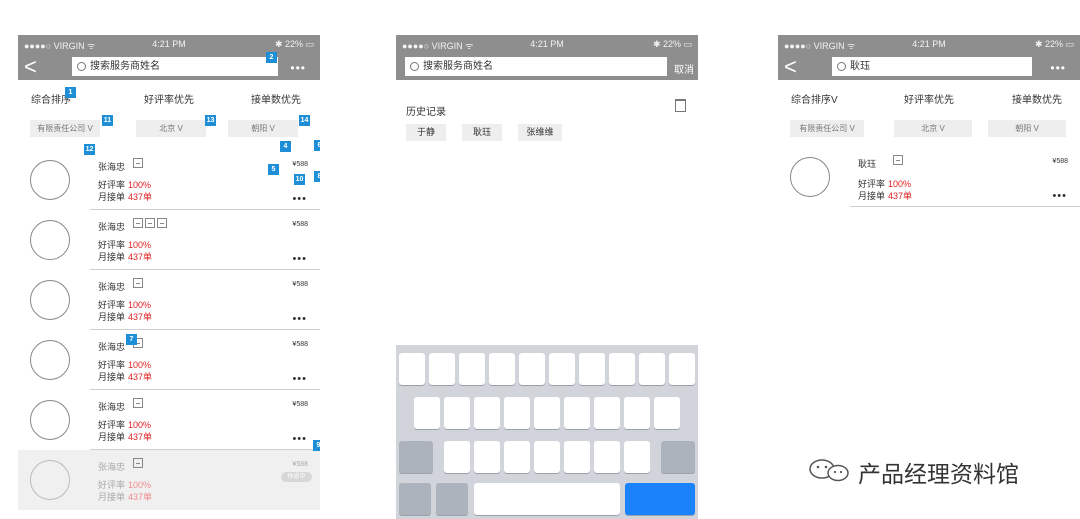 This screenshot has width=1080, height=519. Describe the element at coordinates (684, 68) in the screenshot. I see `cancel-button: 取消` at that location.